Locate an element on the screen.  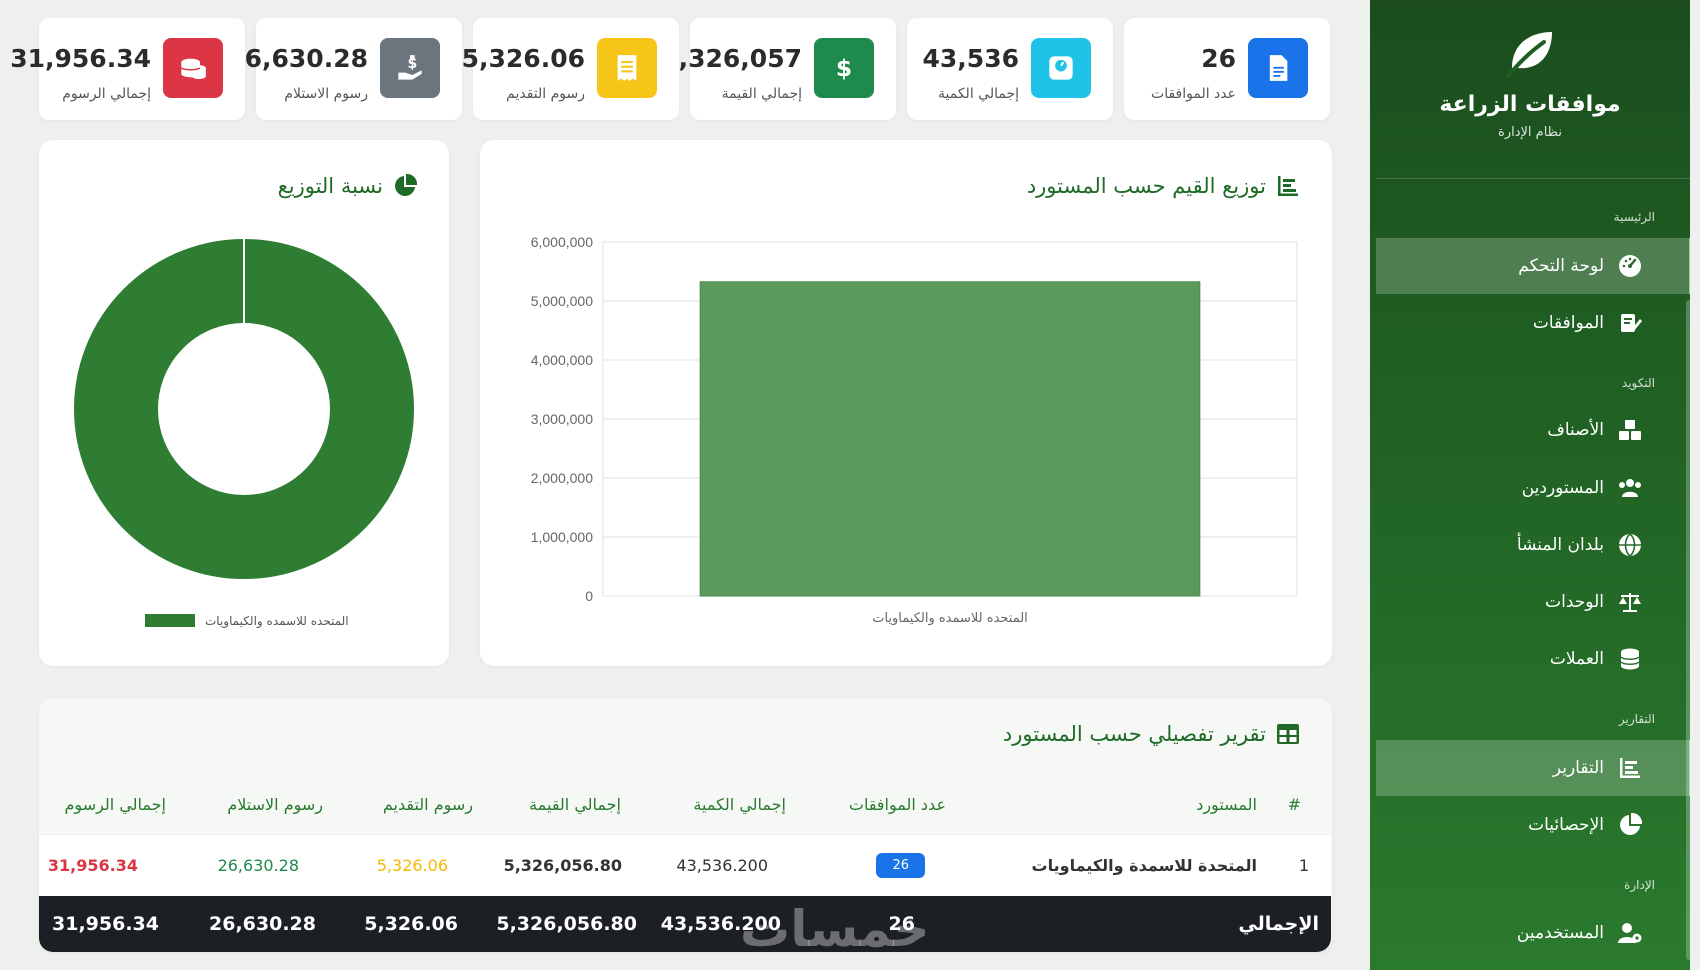
table-icon is located at coordinates (1288, 734).